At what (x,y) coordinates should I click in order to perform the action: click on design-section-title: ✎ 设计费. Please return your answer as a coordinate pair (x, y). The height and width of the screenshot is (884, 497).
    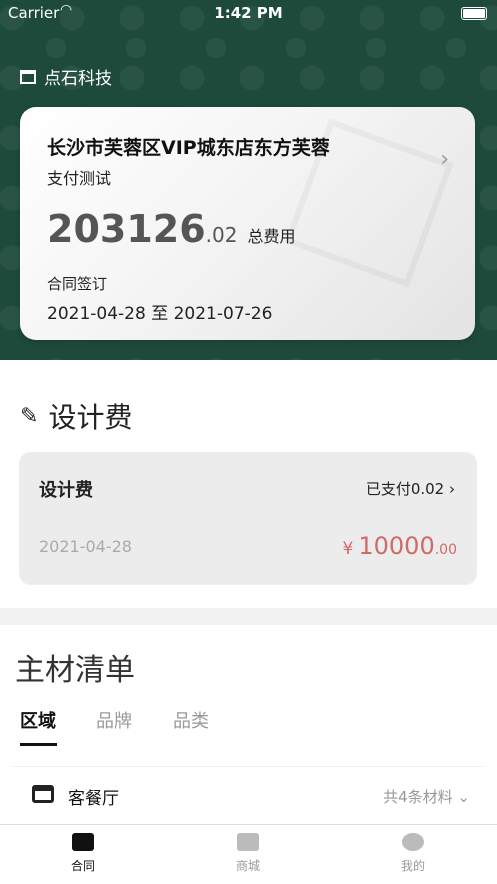
    Looking at the image, I should click on (76, 416).